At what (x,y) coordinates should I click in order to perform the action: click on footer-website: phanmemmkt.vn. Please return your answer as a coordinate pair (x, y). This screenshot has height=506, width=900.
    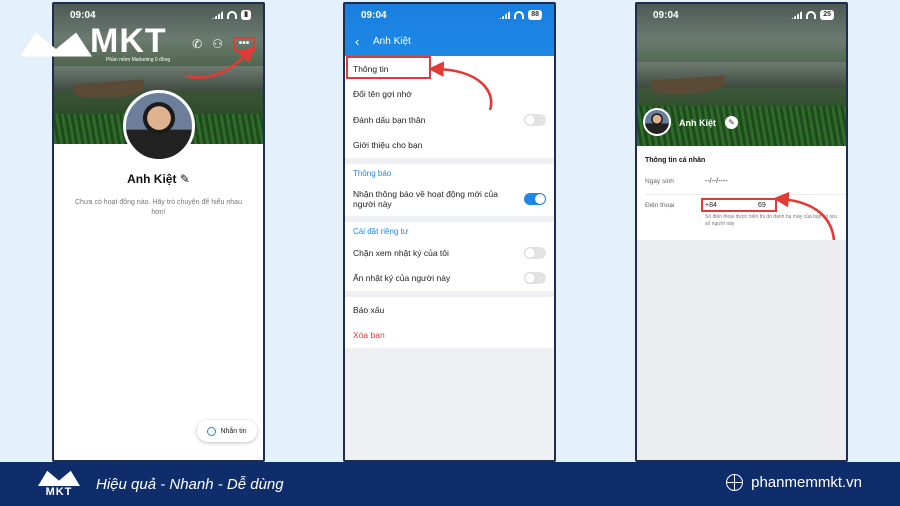
    Looking at the image, I should click on (794, 482).